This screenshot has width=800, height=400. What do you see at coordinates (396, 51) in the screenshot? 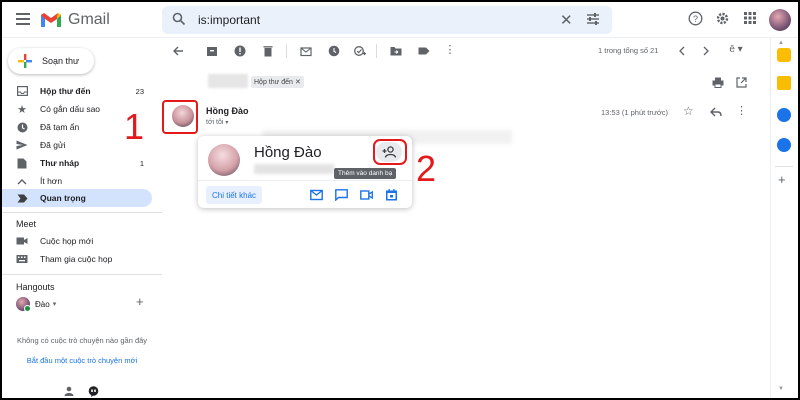
I see `move-to-folder-icon` at bounding box center [396, 51].